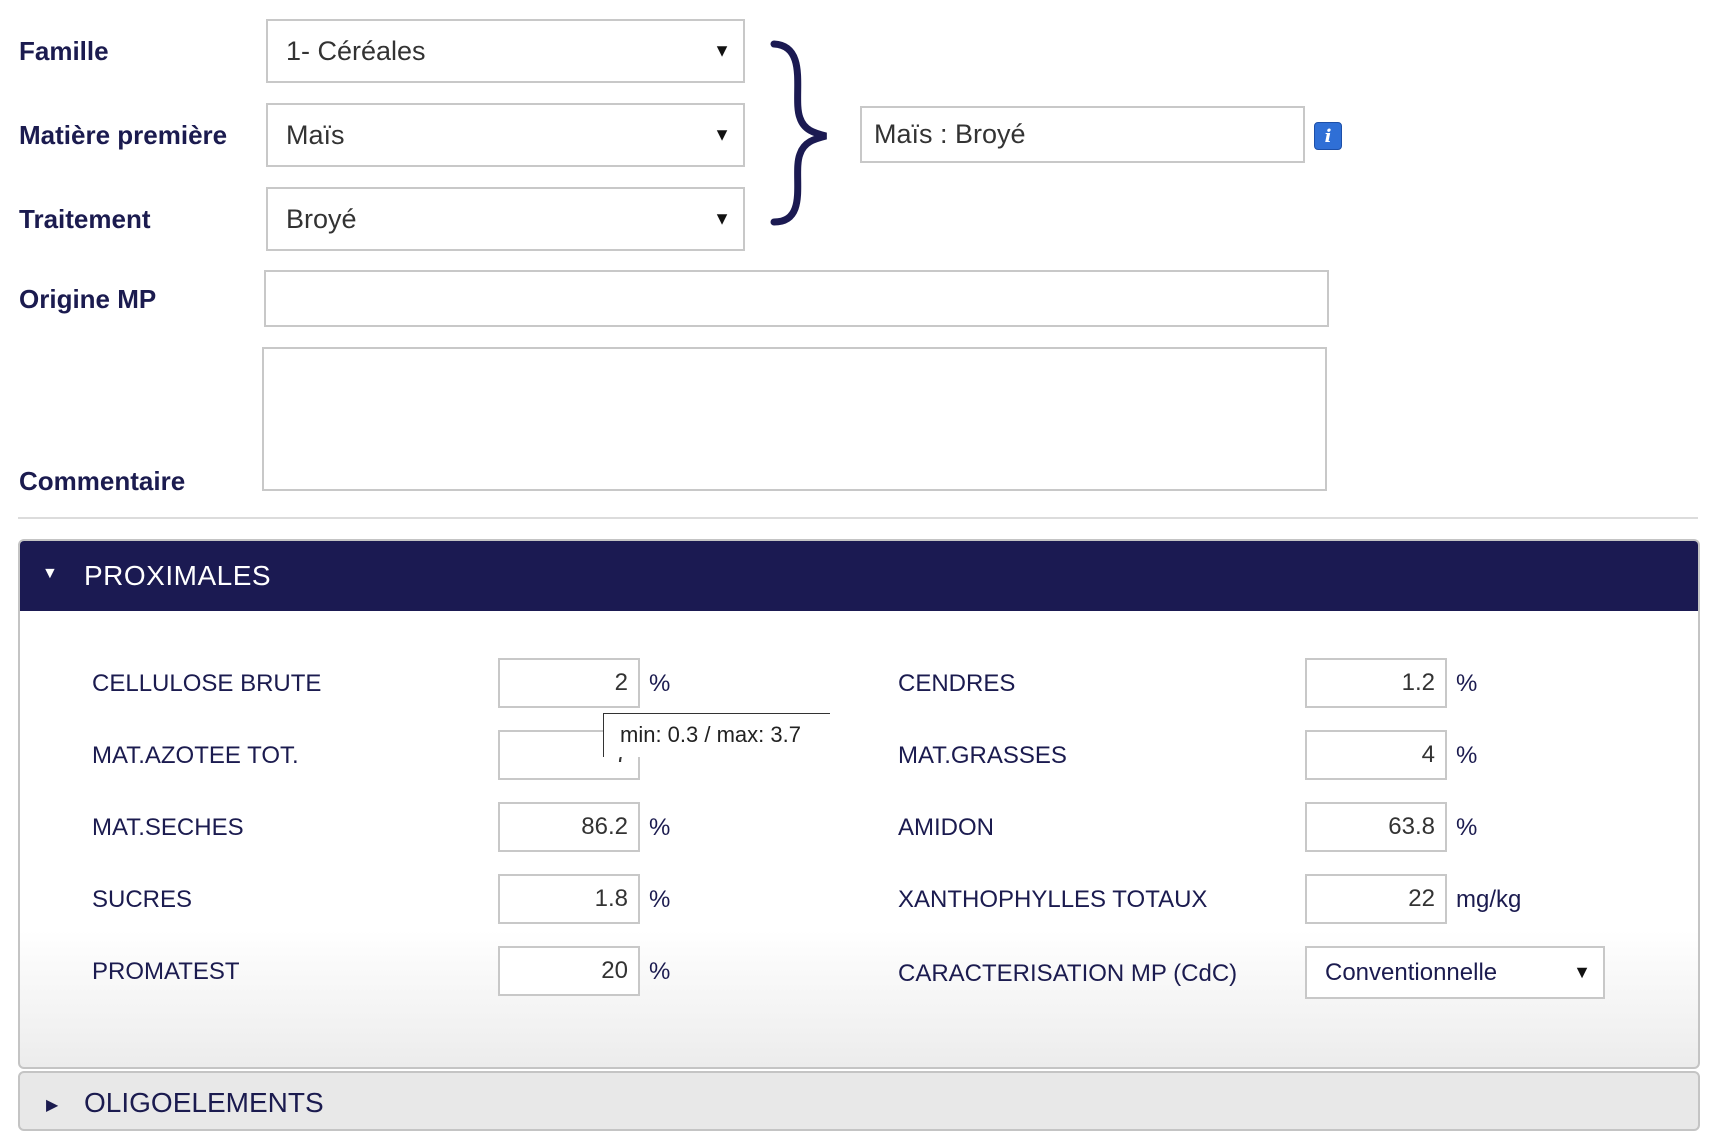 Image resolution: width=1720 pixels, height=1131 pixels. What do you see at coordinates (569, 683) in the screenshot?
I see `cellulose-input: 2` at bounding box center [569, 683].